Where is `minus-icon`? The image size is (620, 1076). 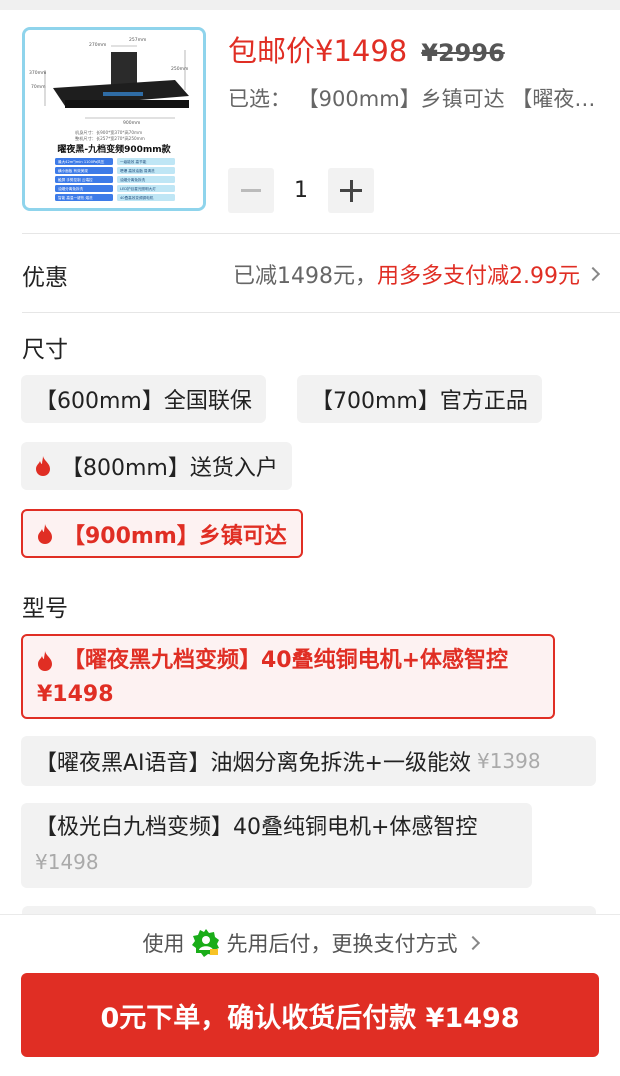
minus-icon is located at coordinates (251, 190).